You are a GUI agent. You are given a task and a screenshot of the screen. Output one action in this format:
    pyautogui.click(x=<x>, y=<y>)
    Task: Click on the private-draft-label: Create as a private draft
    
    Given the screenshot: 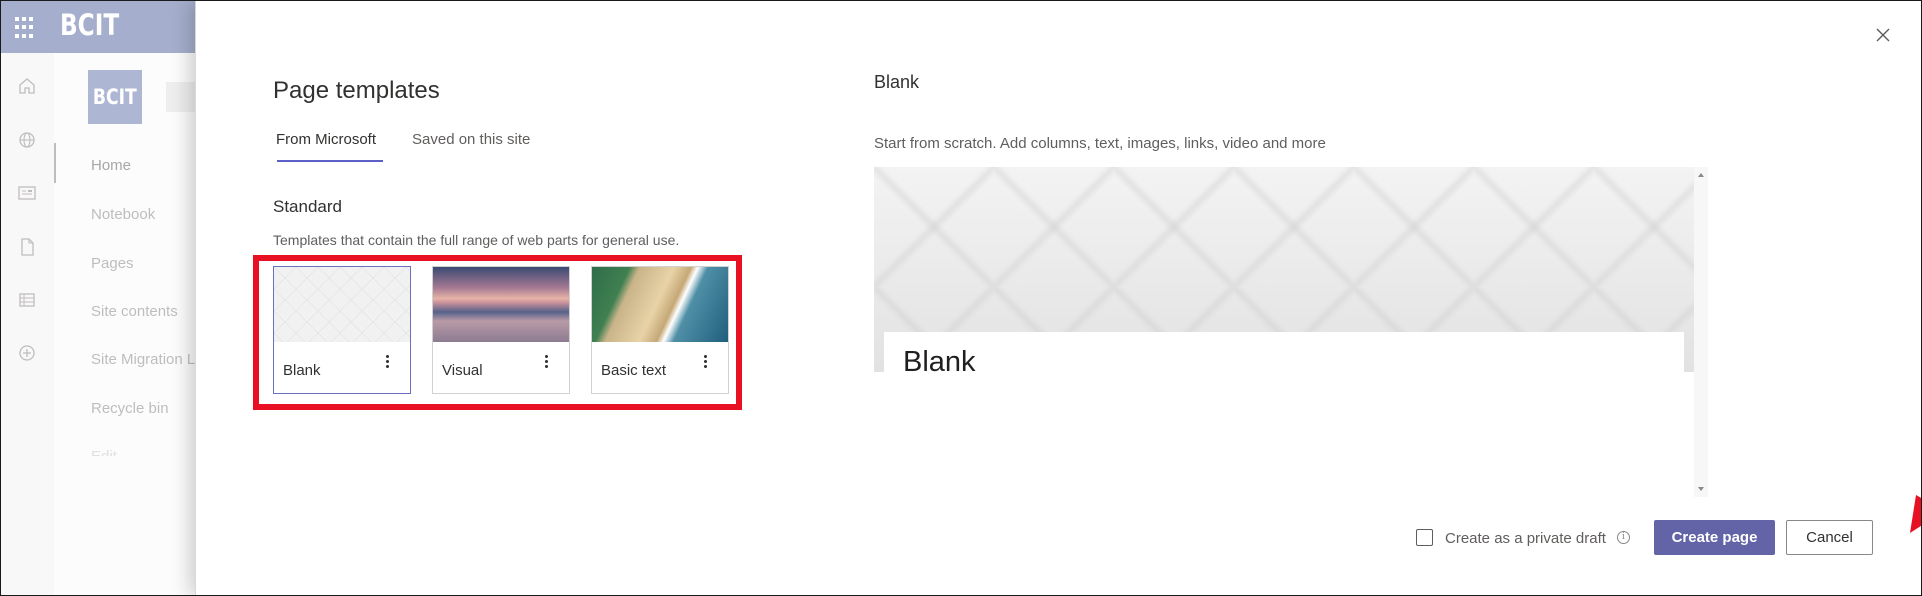 What is the action you would take?
    pyautogui.click(x=1525, y=538)
    